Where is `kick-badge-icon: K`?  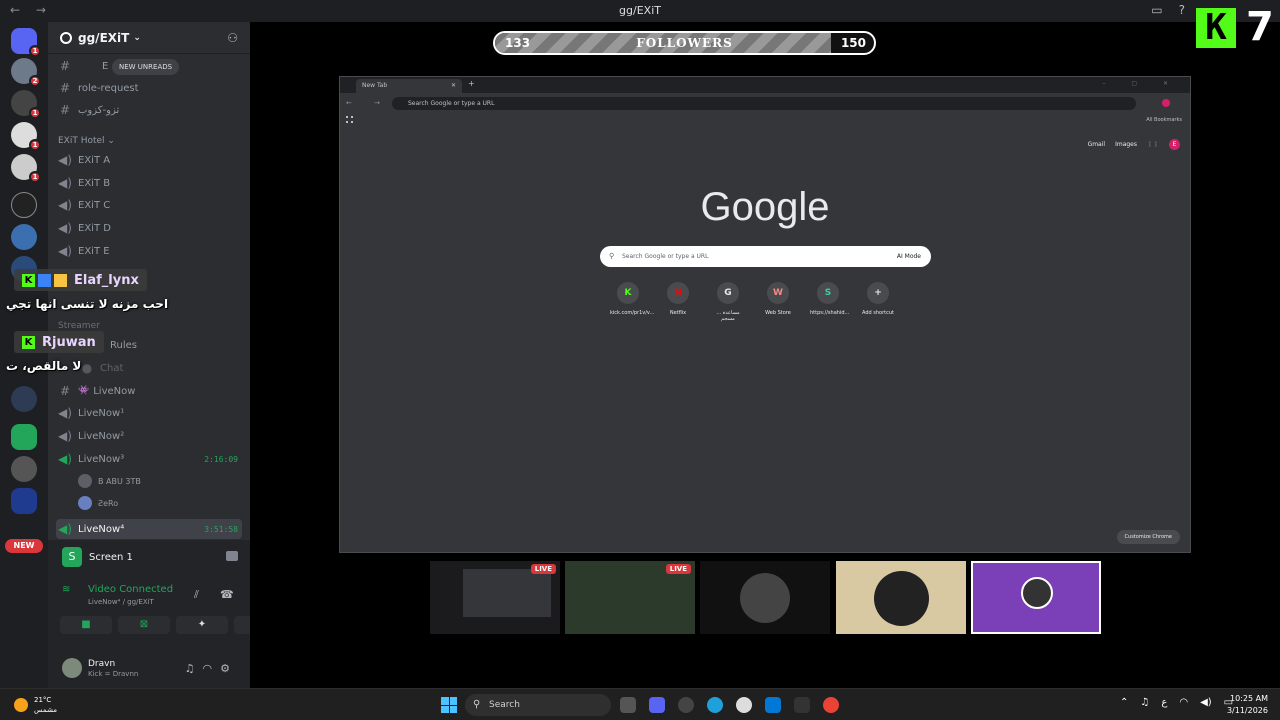 kick-badge-icon: K is located at coordinates (28, 342).